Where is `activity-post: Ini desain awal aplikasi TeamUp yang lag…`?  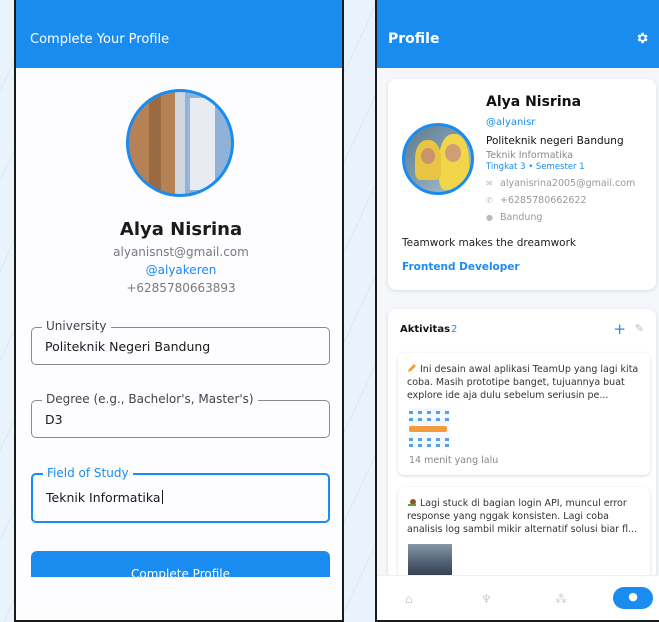 activity-post: Ini desain awal aplikasi TeamUp yang lag… is located at coordinates (524, 414).